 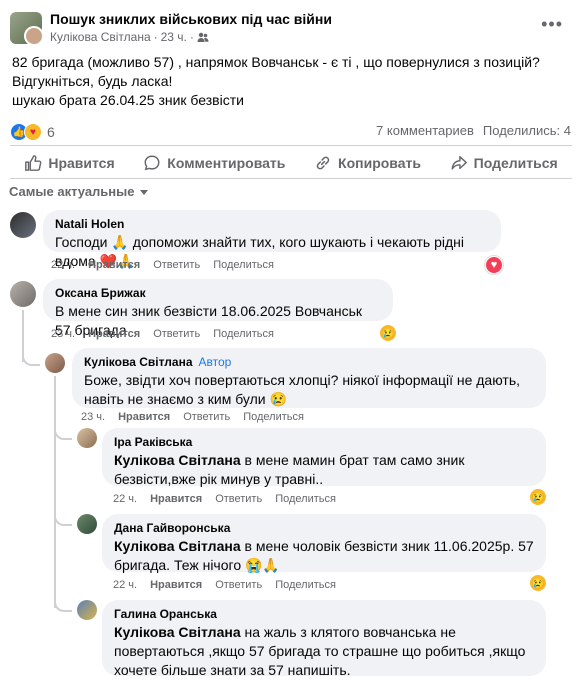 What do you see at coordinates (143, 192) in the screenshot?
I see `caret-down-icon` at bounding box center [143, 192].